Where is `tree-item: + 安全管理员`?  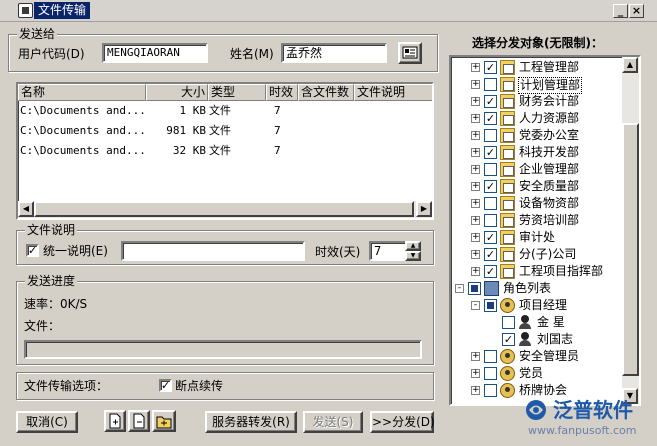
tree-item: + 安全管理员 is located at coordinates (537, 356).